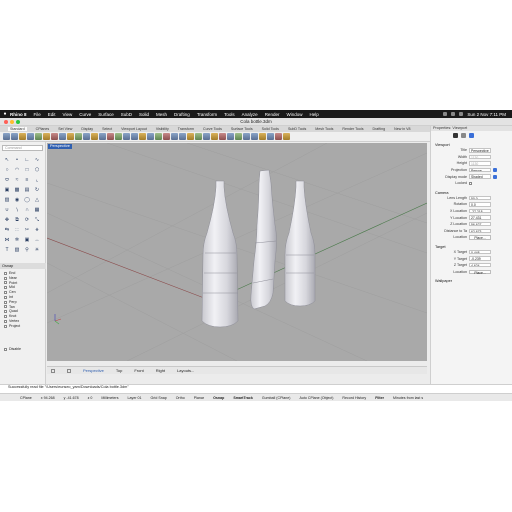  What do you see at coordinates (26, 398) in the screenshot?
I see `status-cplane: CPlane` at bounding box center [26, 398].